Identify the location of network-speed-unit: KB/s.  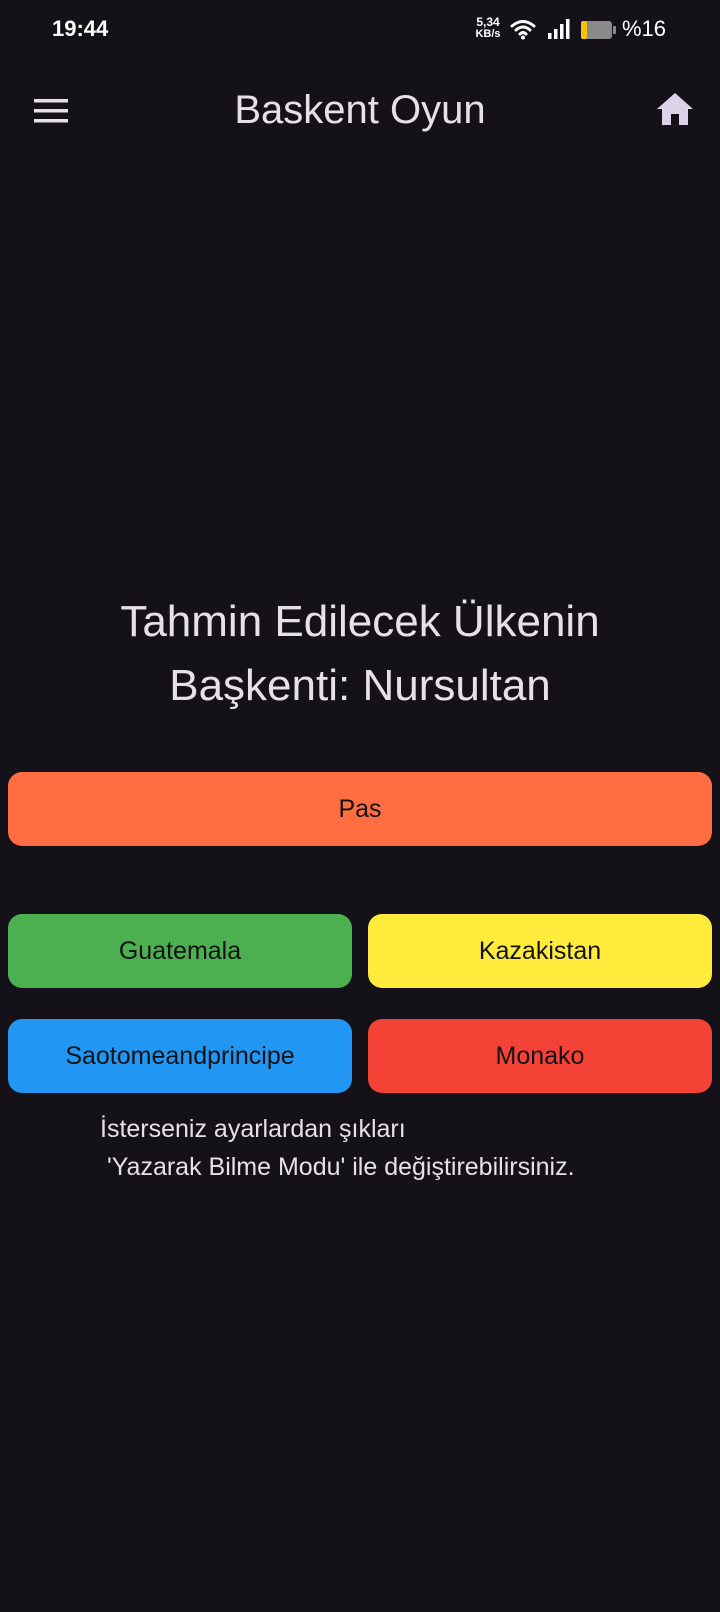
(488, 34).